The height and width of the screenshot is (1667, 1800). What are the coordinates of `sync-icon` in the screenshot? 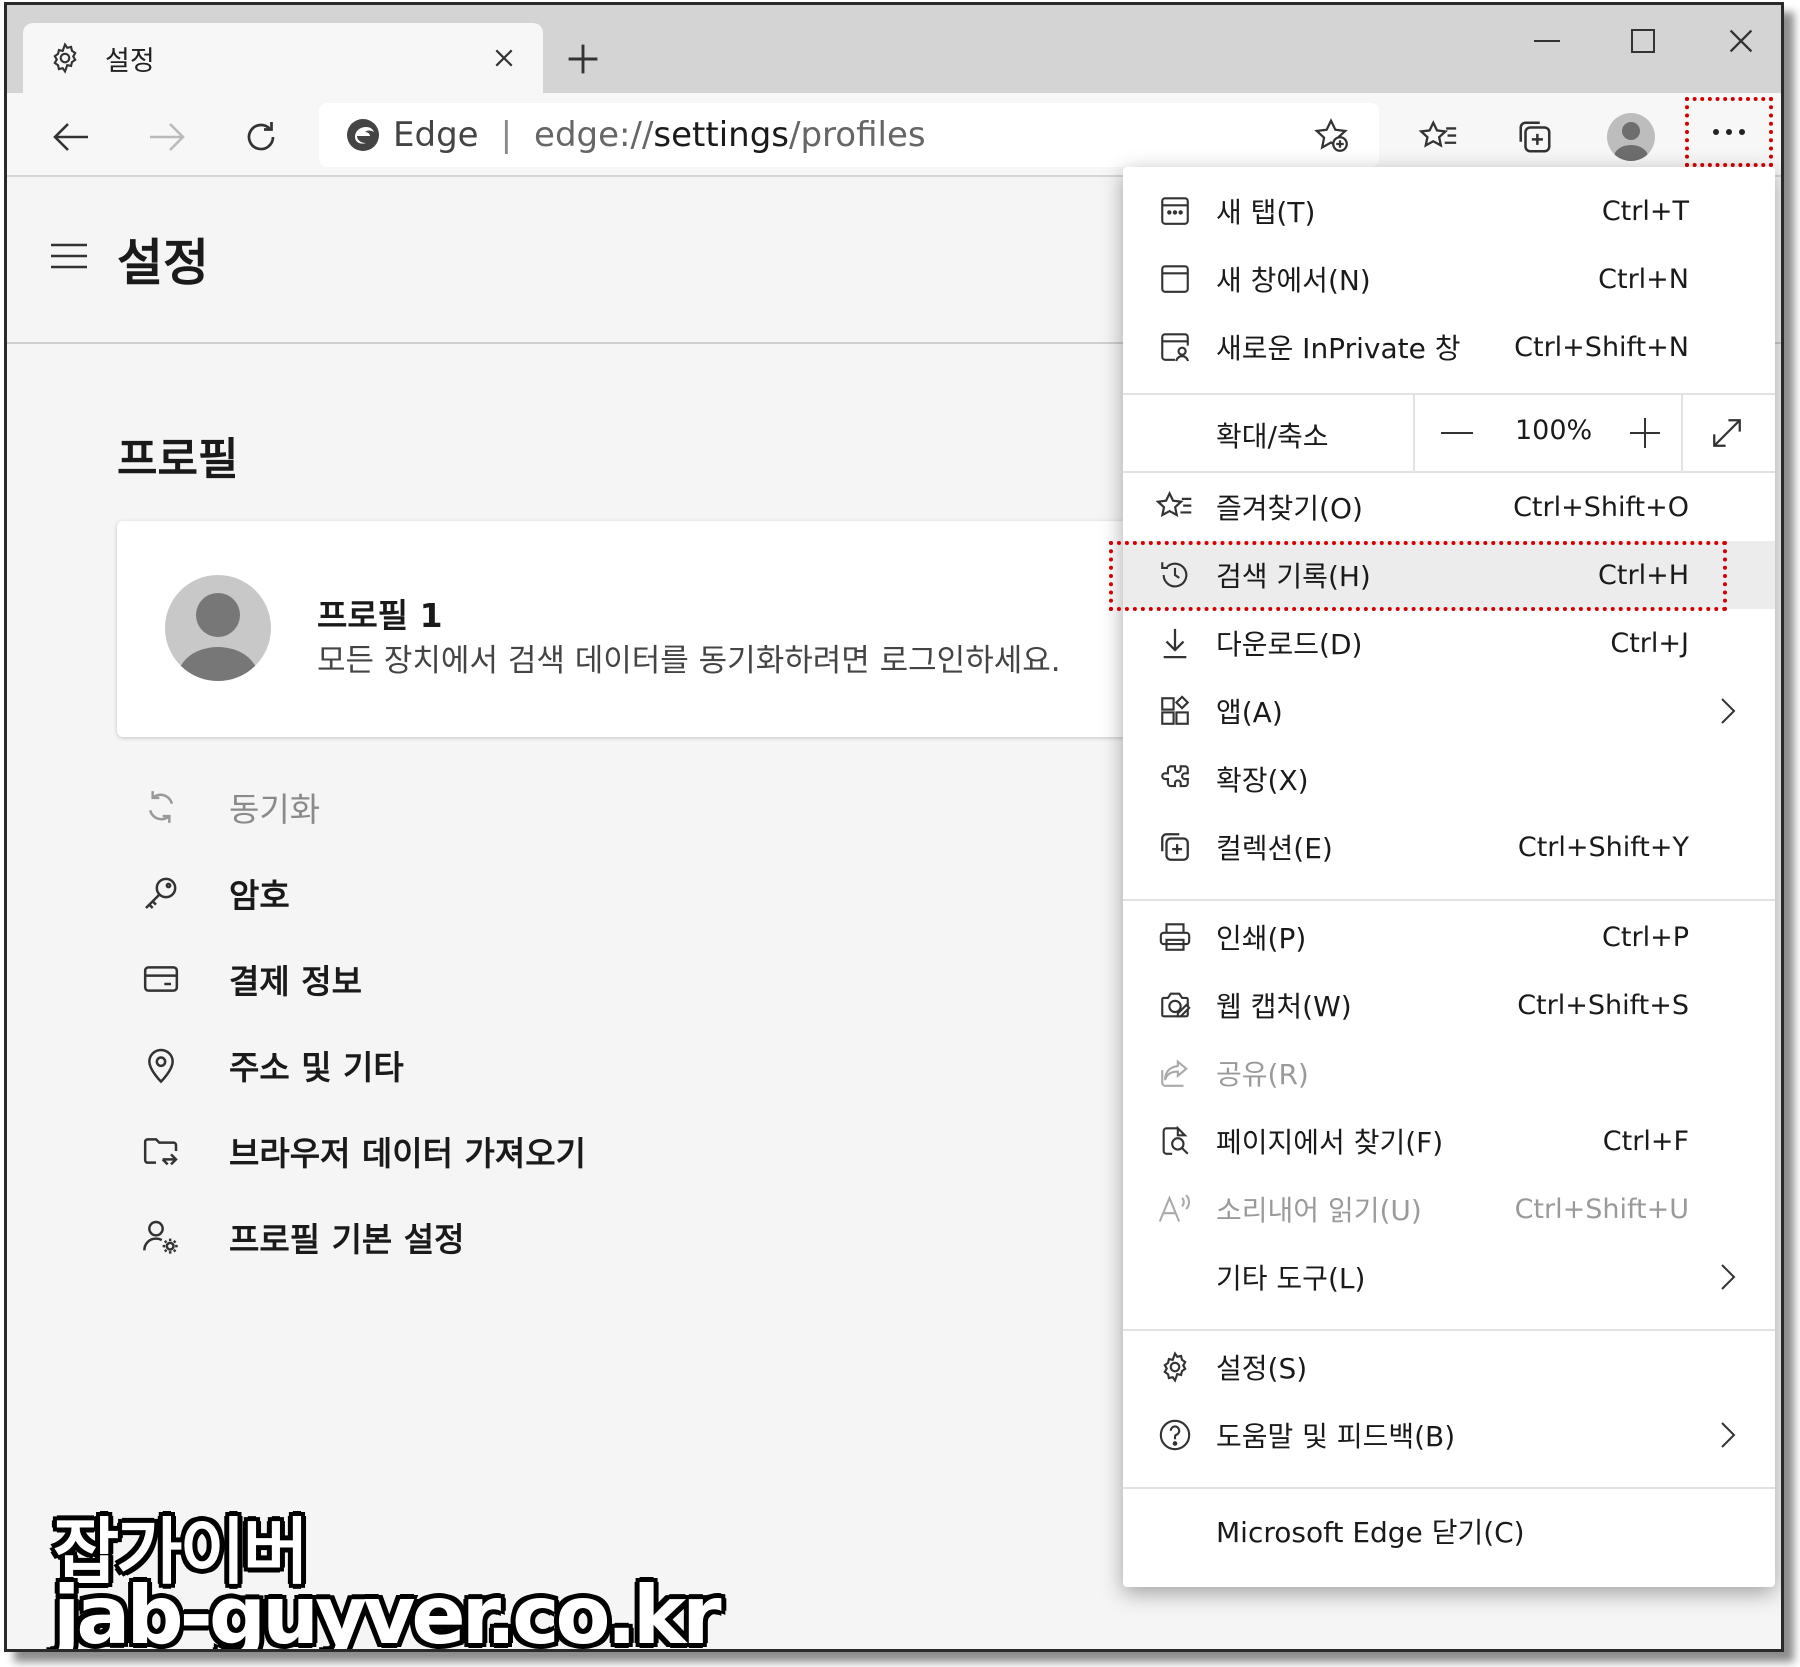 It's located at (161, 807).